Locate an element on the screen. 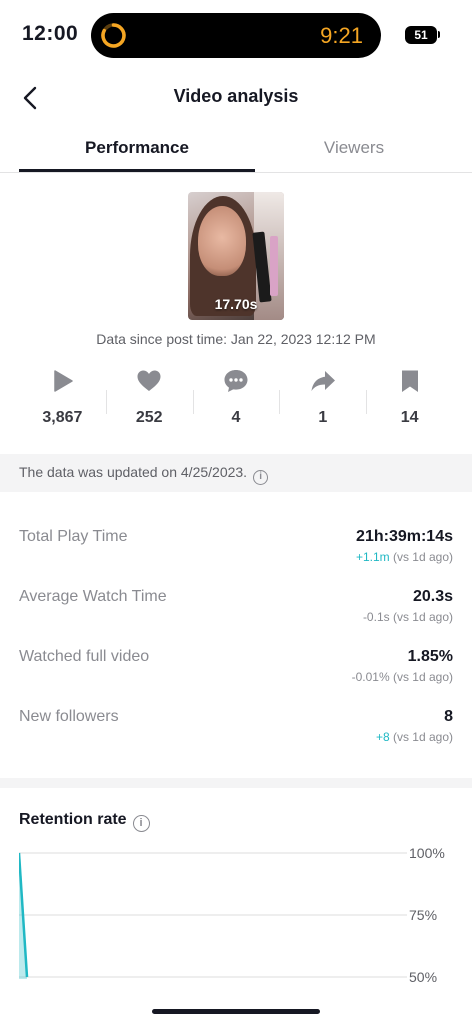  stat-comments: 4 is located at coordinates (236, 403).